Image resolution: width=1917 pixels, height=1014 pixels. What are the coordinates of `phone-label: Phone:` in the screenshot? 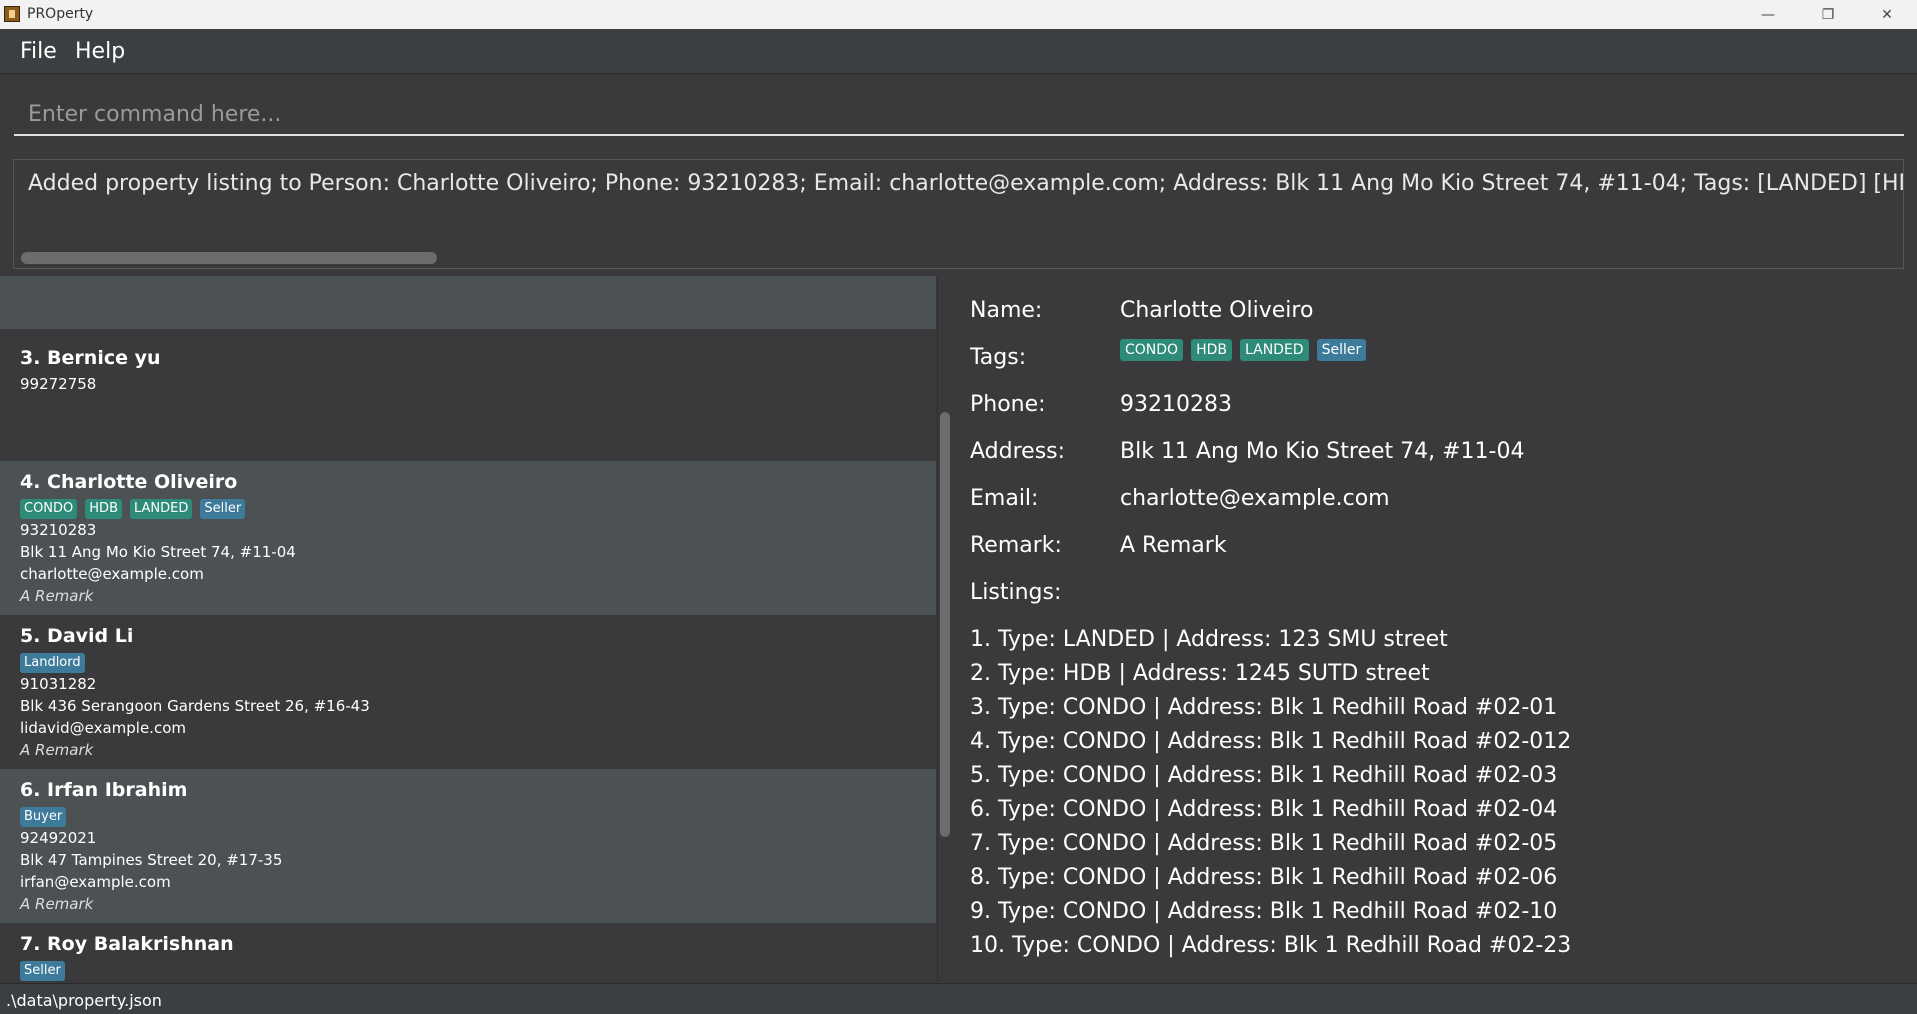 It's located at (1008, 404).